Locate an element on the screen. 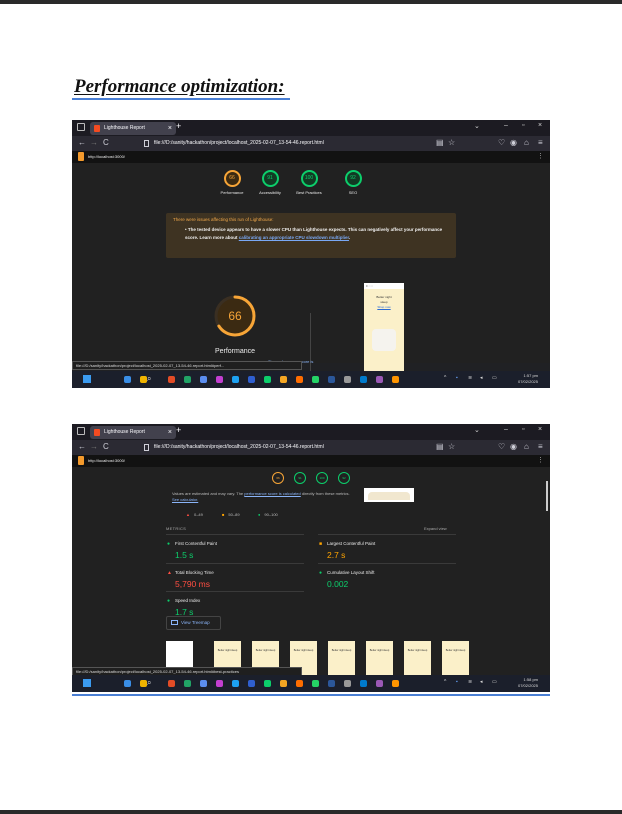  see-calculator-link: See calculator. is located at coordinates (185, 499).